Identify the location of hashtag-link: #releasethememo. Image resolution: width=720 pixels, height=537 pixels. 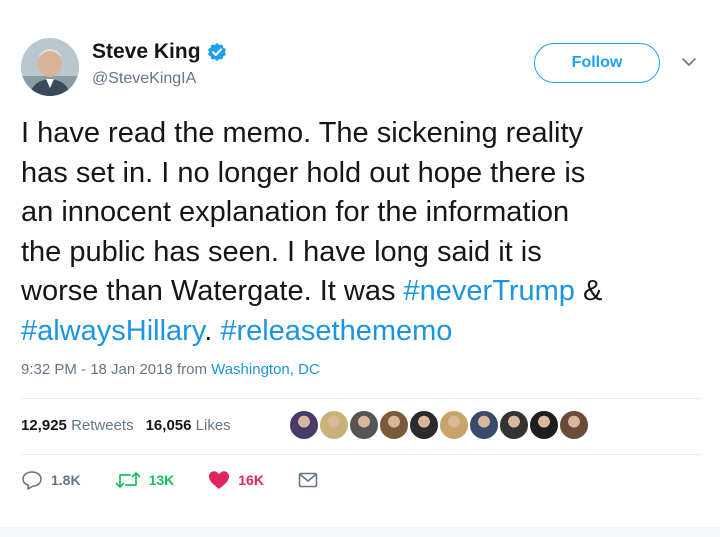
(336, 331).